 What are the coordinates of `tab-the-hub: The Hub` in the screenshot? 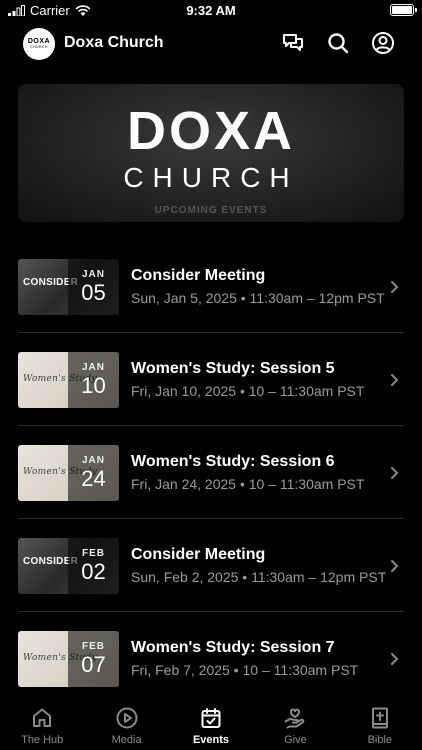 It's located at (42, 725).